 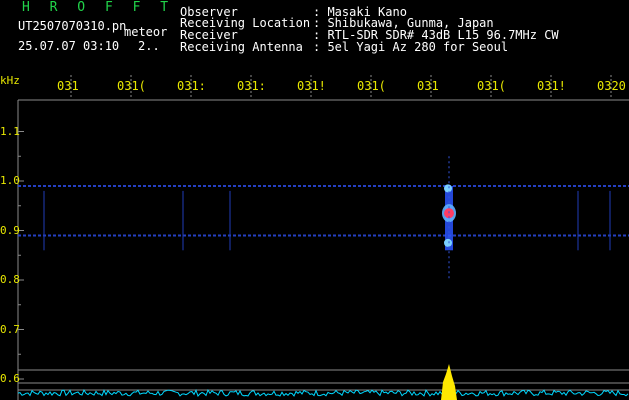 What do you see at coordinates (10, 180) in the screenshot?
I see `y-tick-label: 1.0` at bounding box center [10, 180].